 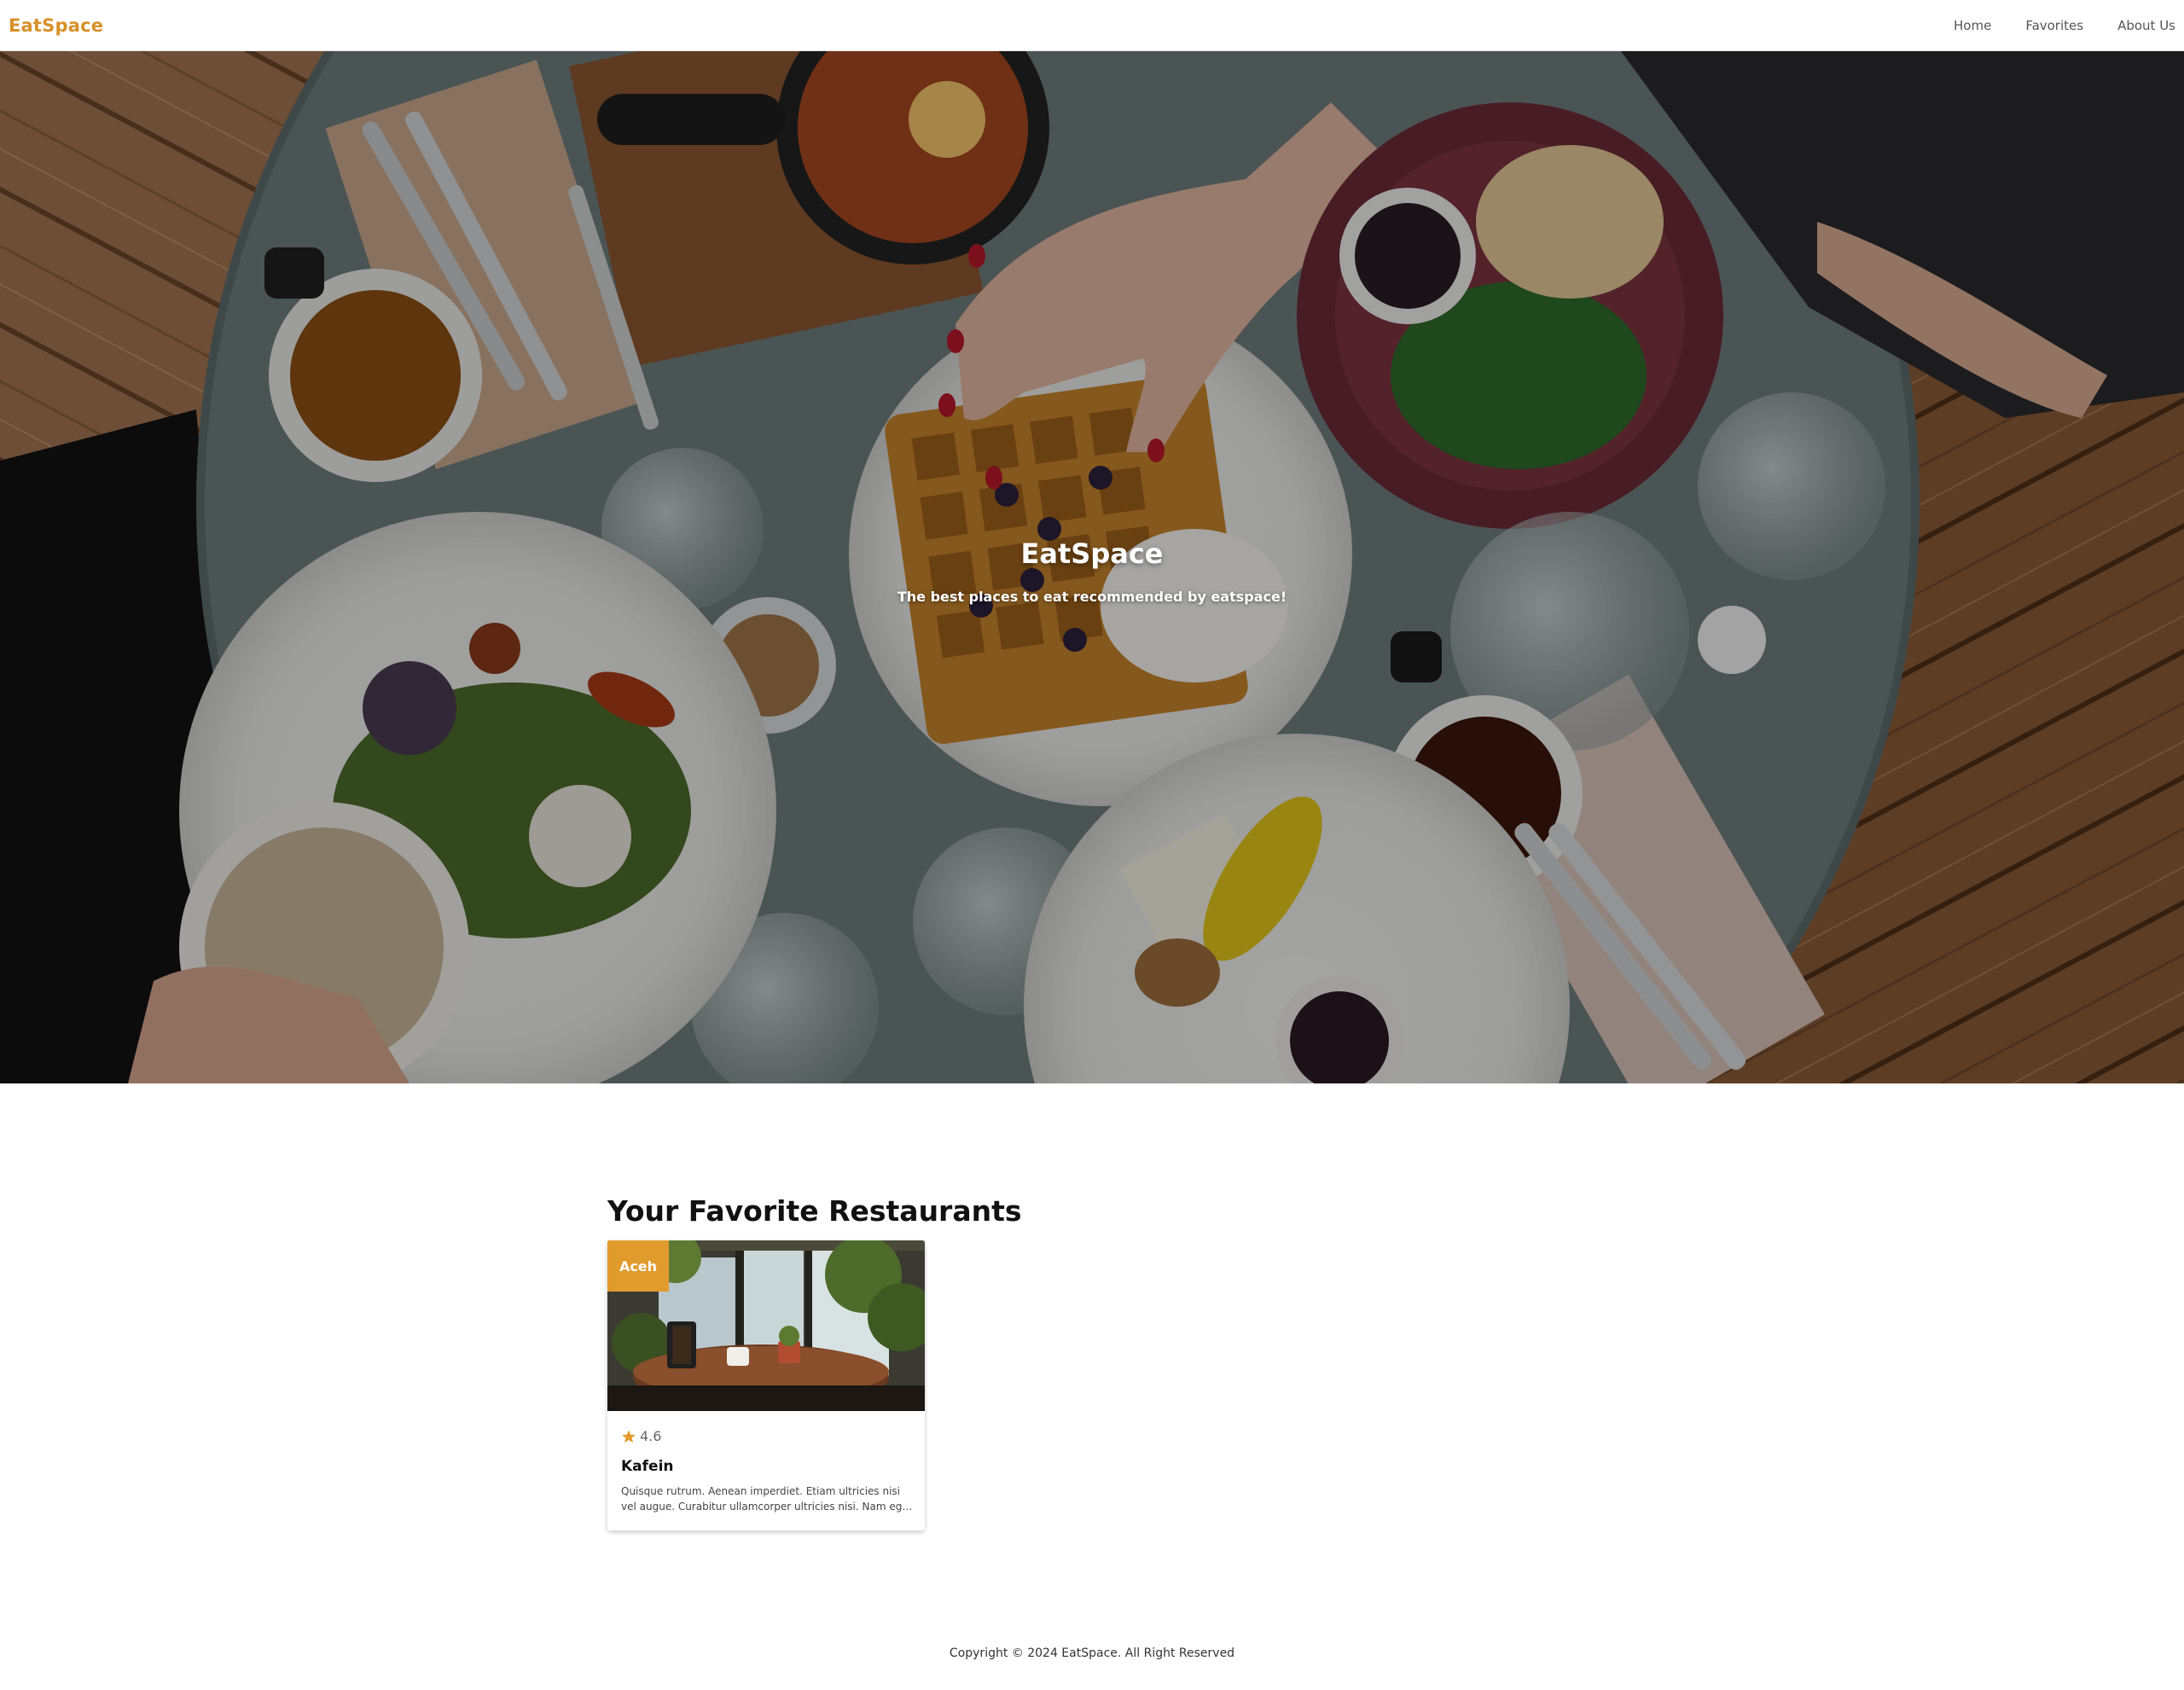 What do you see at coordinates (651, 1436) in the screenshot?
I see `rating-value: 4.6` at bounding box center [651, 1436].